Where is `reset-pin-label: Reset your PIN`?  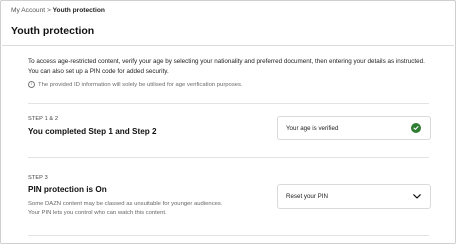
reset-pin-label: Reset your PIN is located at coordinates (307, 196).